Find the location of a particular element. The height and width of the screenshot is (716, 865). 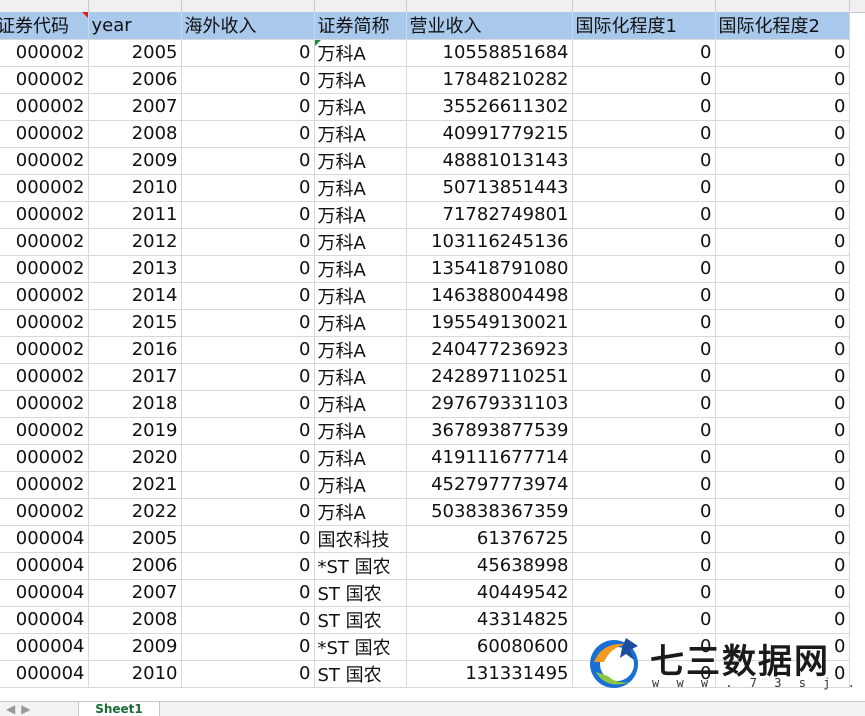

cell-revenue: 195549130021 is located at coordinates (489, 323).